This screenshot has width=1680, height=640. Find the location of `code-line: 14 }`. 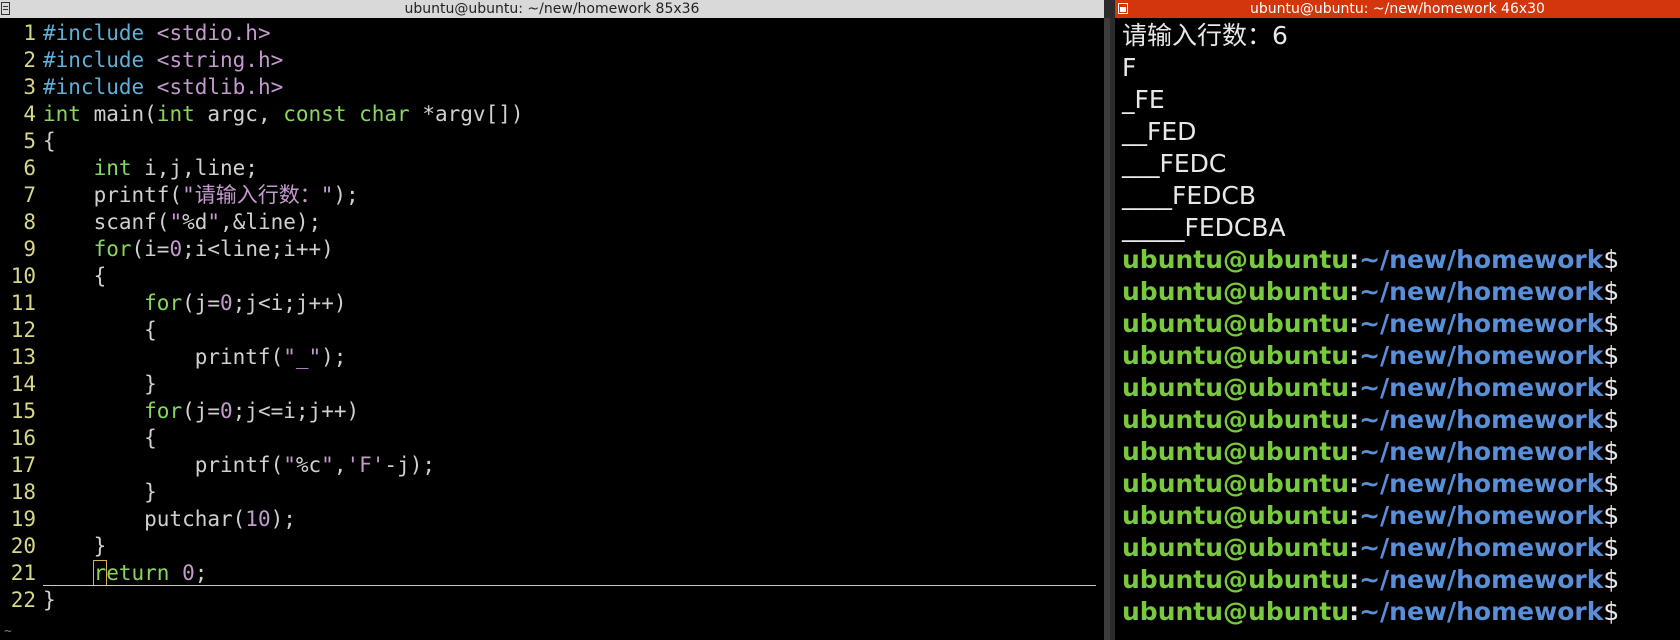

code-line: 14 } is located at coordinates (552, 384).